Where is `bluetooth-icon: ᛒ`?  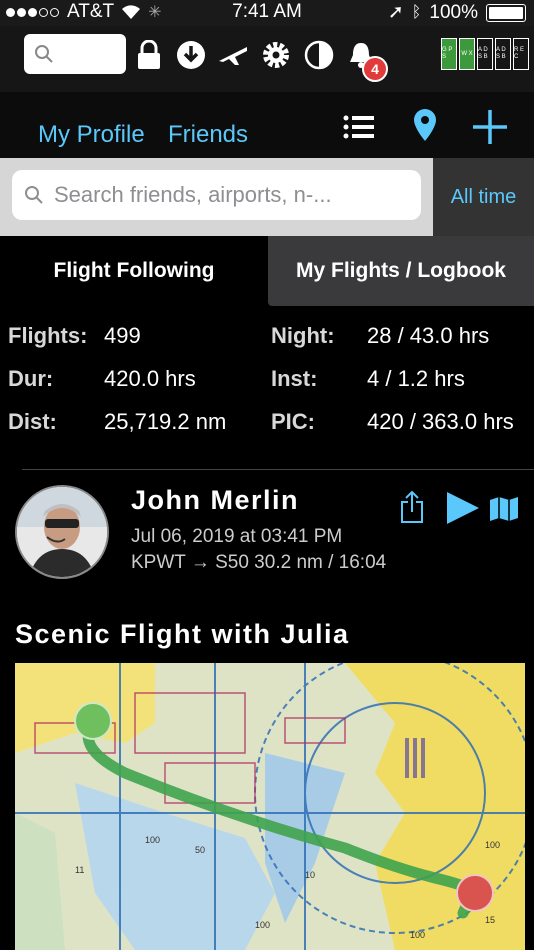 bluetooth-icon: ᛒ is located at coordinates (416, 12).